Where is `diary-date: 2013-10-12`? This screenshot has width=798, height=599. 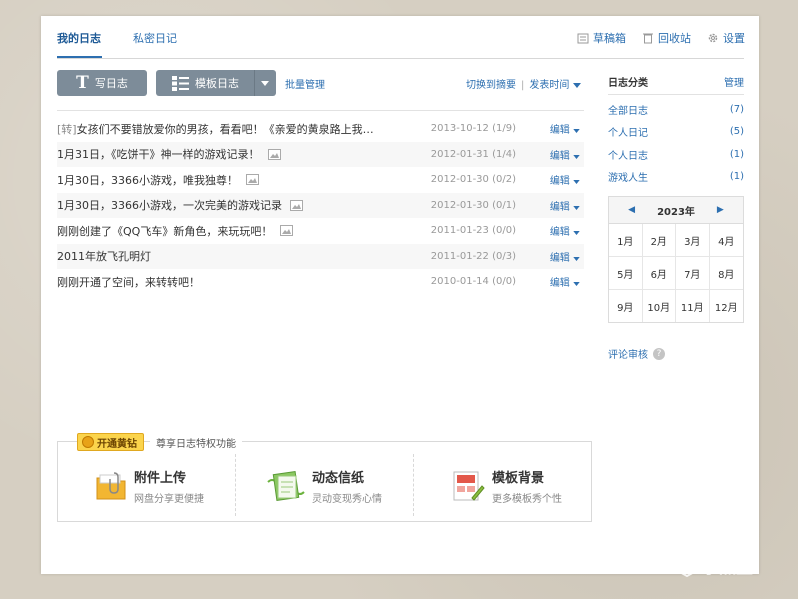 diary-date: 2013-10-12 is located at coordinates (459, 129).